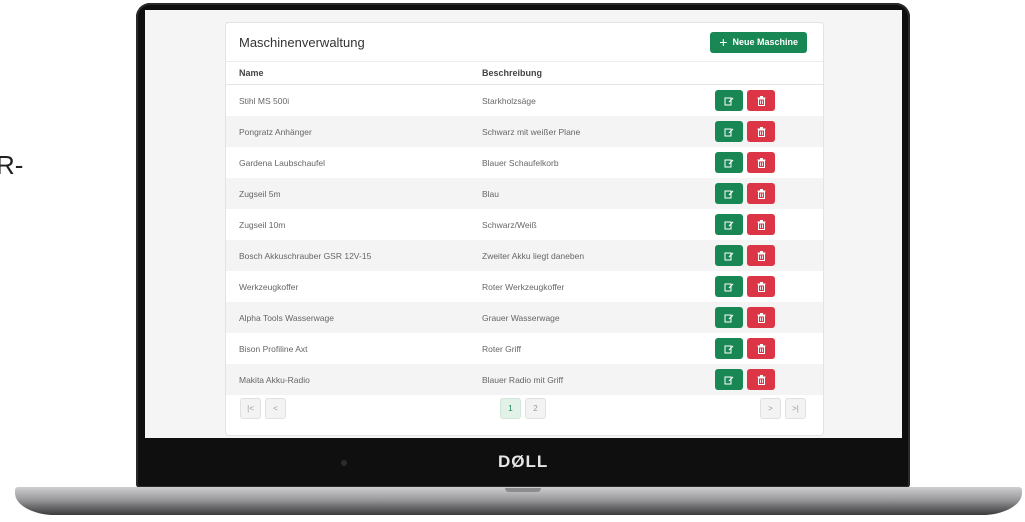 Image resolution: width=1025 pixels, height=522 pixels. I want to click on table-row: Bison Profiline Axt Roter Griff, so click(524, 348).